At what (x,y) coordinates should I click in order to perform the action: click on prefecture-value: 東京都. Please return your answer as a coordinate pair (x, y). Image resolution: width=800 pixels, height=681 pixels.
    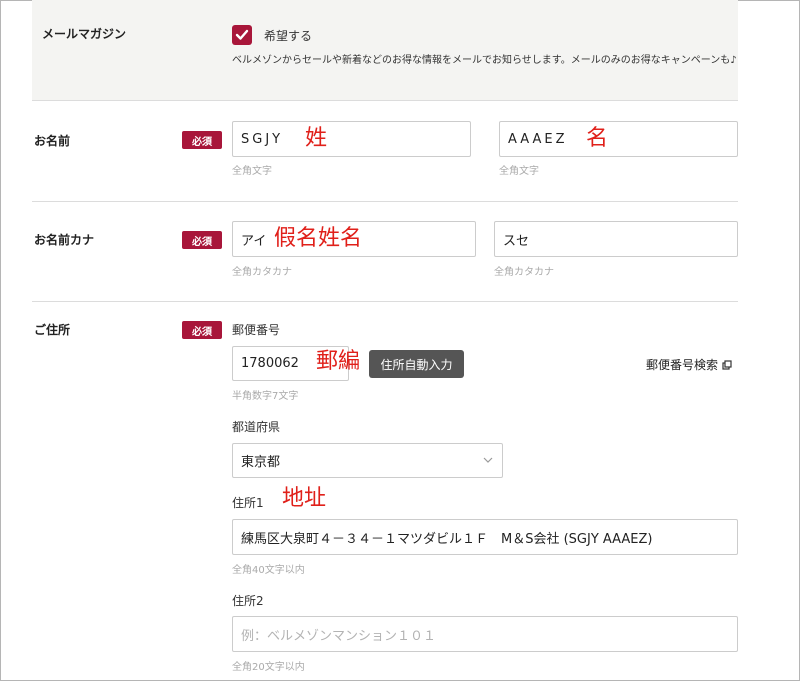
    Looking at the image, I should click on (261, 462).